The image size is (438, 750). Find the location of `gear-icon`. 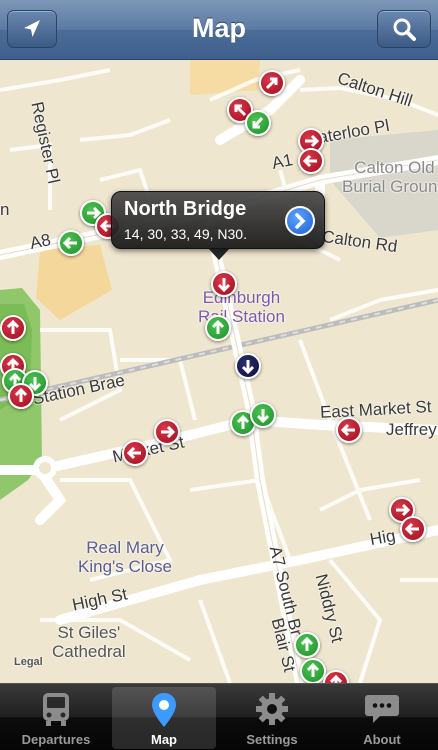

gear-icon is located at coordinates (272, 709).